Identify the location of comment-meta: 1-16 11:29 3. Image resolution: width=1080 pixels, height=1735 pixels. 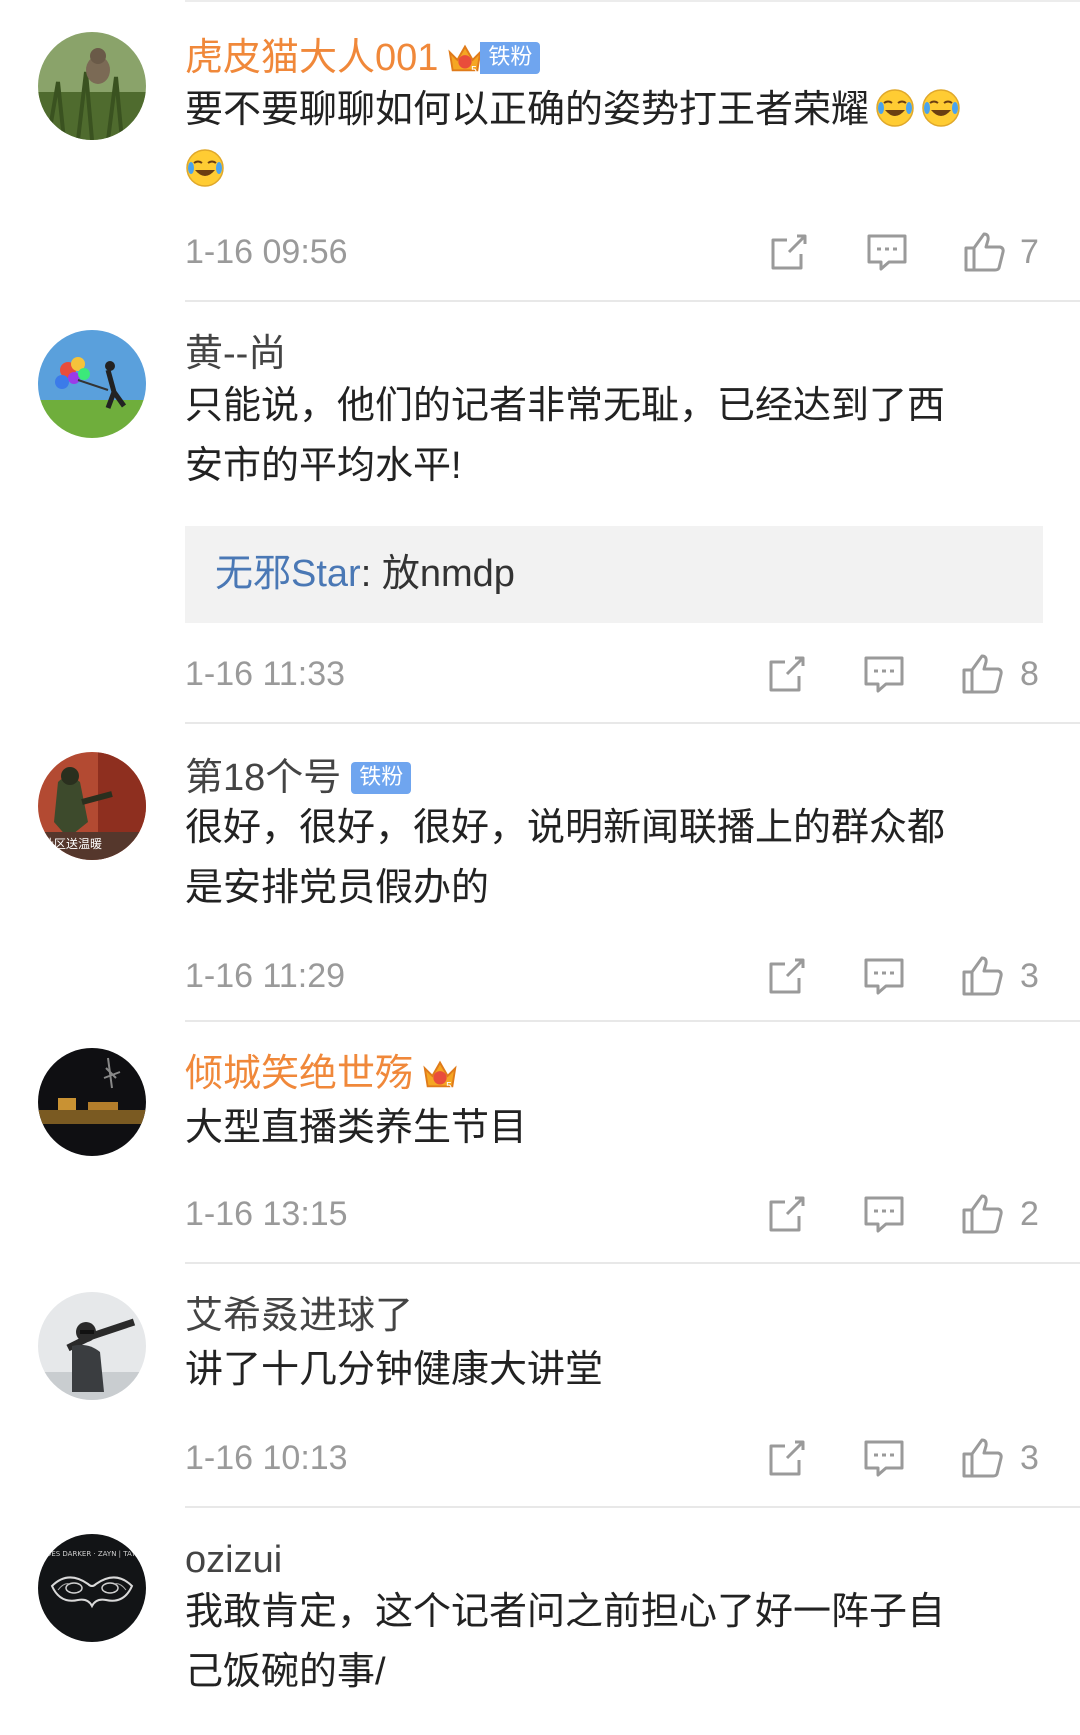
(540, 976).